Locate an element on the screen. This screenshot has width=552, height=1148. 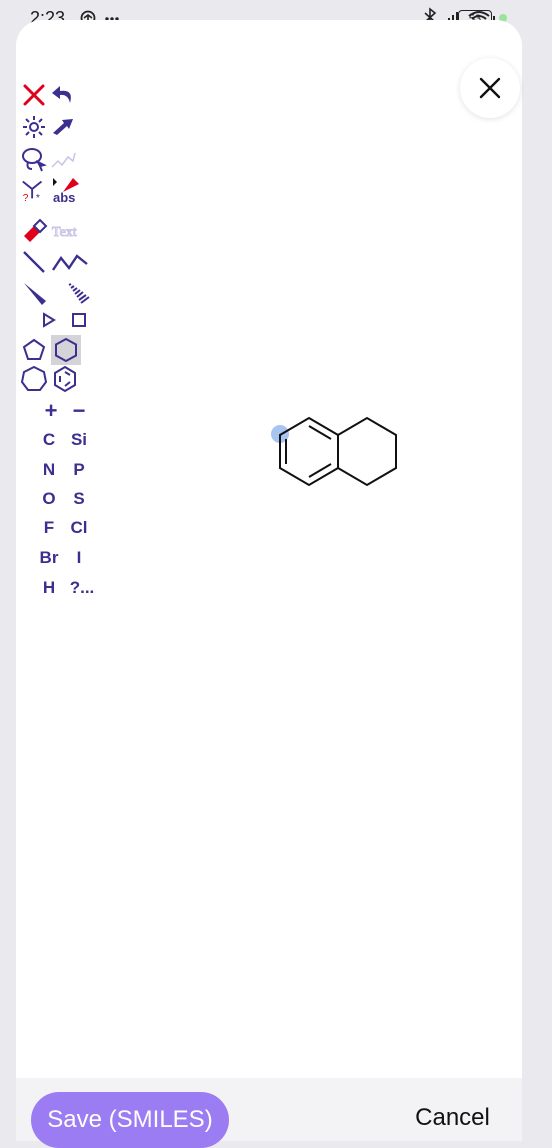
cancel-button: Cancel is located at coordinates (452, 1118).